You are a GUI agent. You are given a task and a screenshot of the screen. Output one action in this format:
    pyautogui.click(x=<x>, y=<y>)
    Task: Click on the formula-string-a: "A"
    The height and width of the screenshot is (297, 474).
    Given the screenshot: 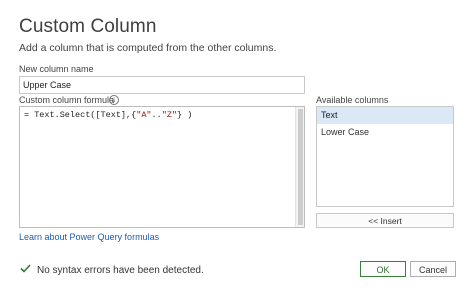 What is the action you would take?
    pyautogui.click(x=144, y=115)
    